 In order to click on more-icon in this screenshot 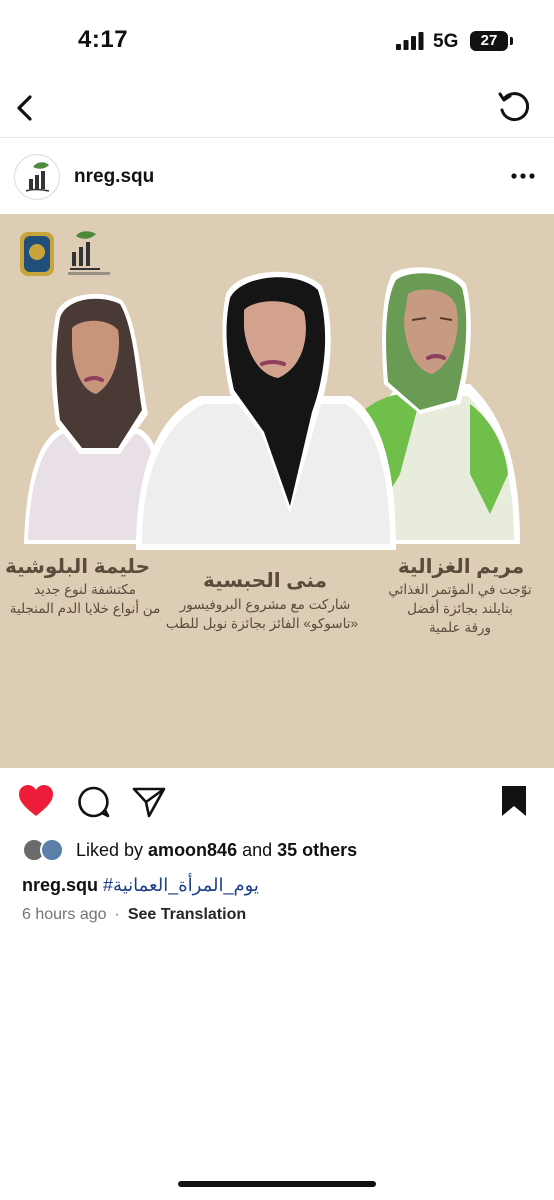, I will do `click(523, 176)`.